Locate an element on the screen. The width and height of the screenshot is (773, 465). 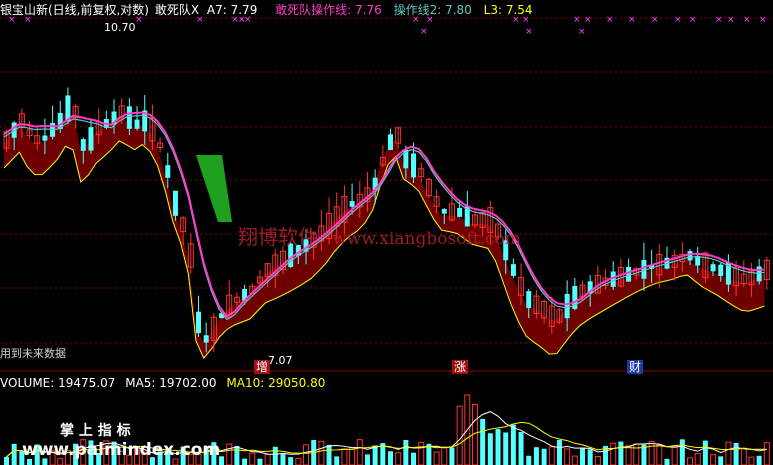
line1-value: 7.76 is located at coordinates (368, 10).